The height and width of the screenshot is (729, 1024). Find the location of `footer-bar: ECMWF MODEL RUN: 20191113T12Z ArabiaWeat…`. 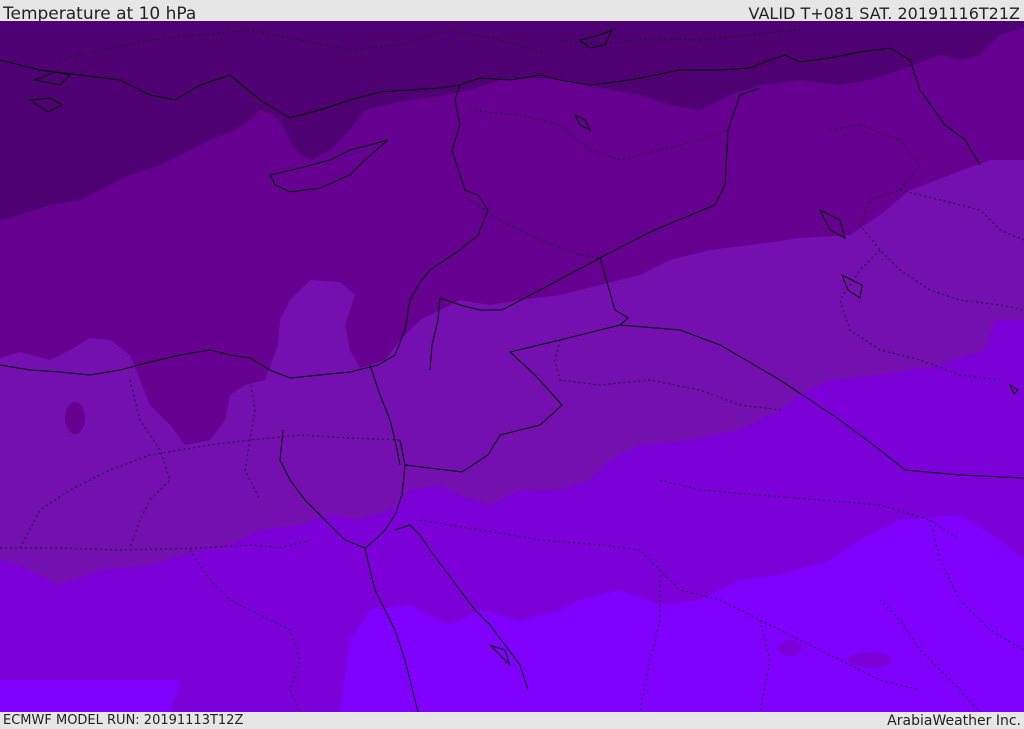

footer-bar: ECMWF MODEL RUN: 20191113T12Z ArabiaWeat… is located at coordinates (512, 720).